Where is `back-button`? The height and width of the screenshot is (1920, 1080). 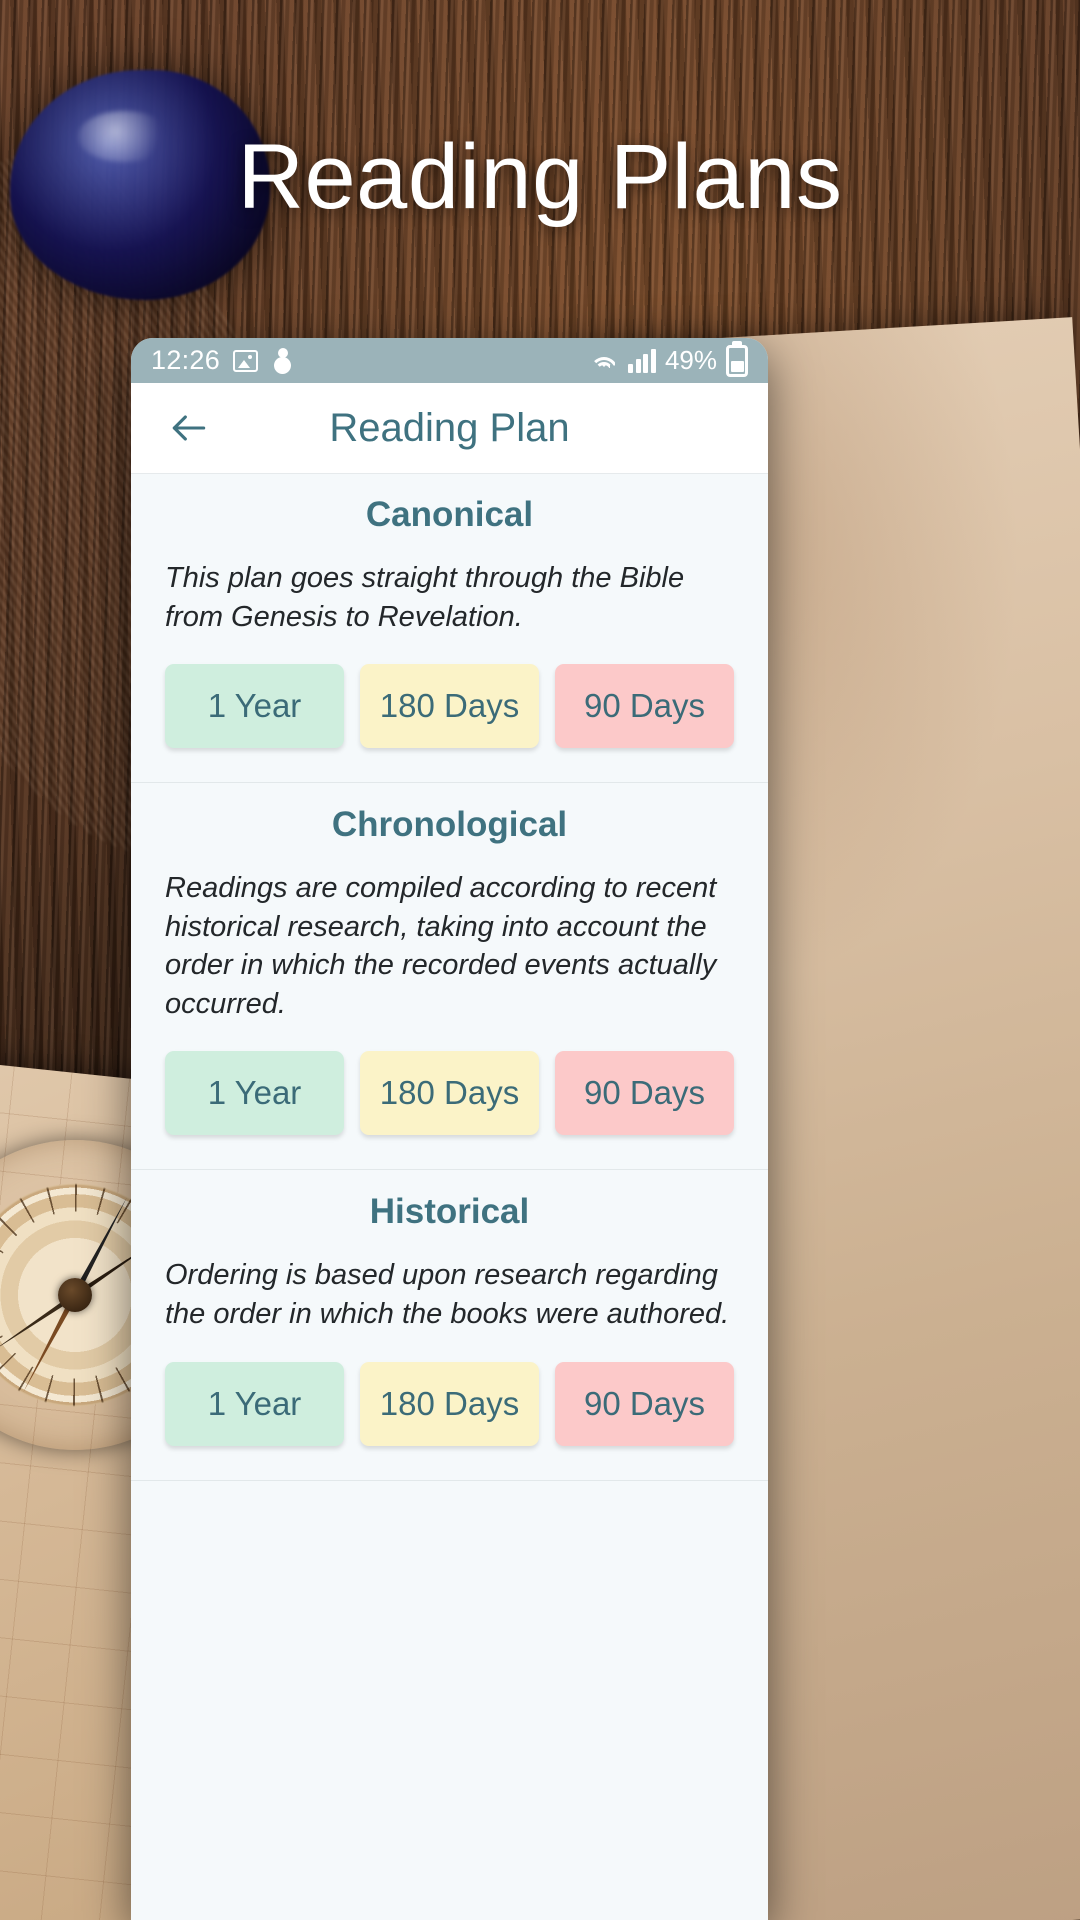
back-button is located at coordinates (189, 428).